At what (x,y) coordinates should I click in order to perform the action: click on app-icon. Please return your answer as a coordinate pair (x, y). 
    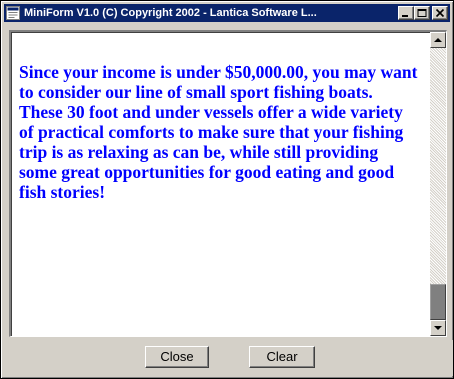
    Looking at the image, I should click on (13, 13).